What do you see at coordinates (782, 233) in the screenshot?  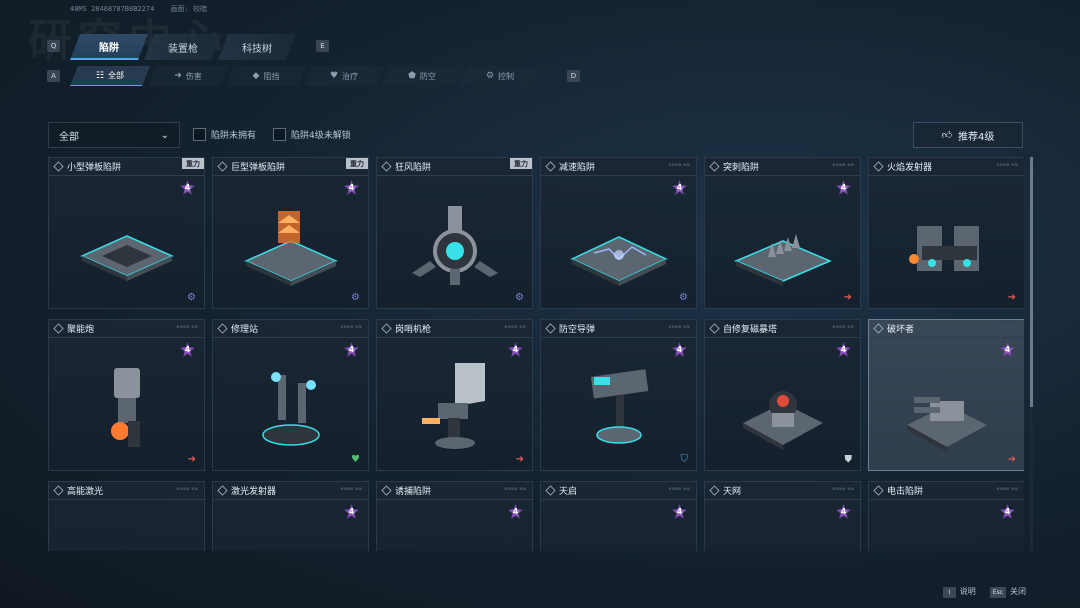 I see `trap-card: 突刺陷阱 ▪▪▪▪ ▪▪ 4 ➜` at bounding box center [782, 233].